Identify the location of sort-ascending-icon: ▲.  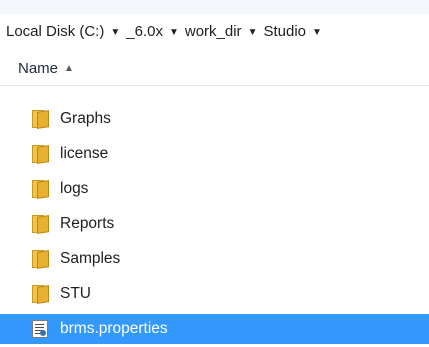
(69, 68).